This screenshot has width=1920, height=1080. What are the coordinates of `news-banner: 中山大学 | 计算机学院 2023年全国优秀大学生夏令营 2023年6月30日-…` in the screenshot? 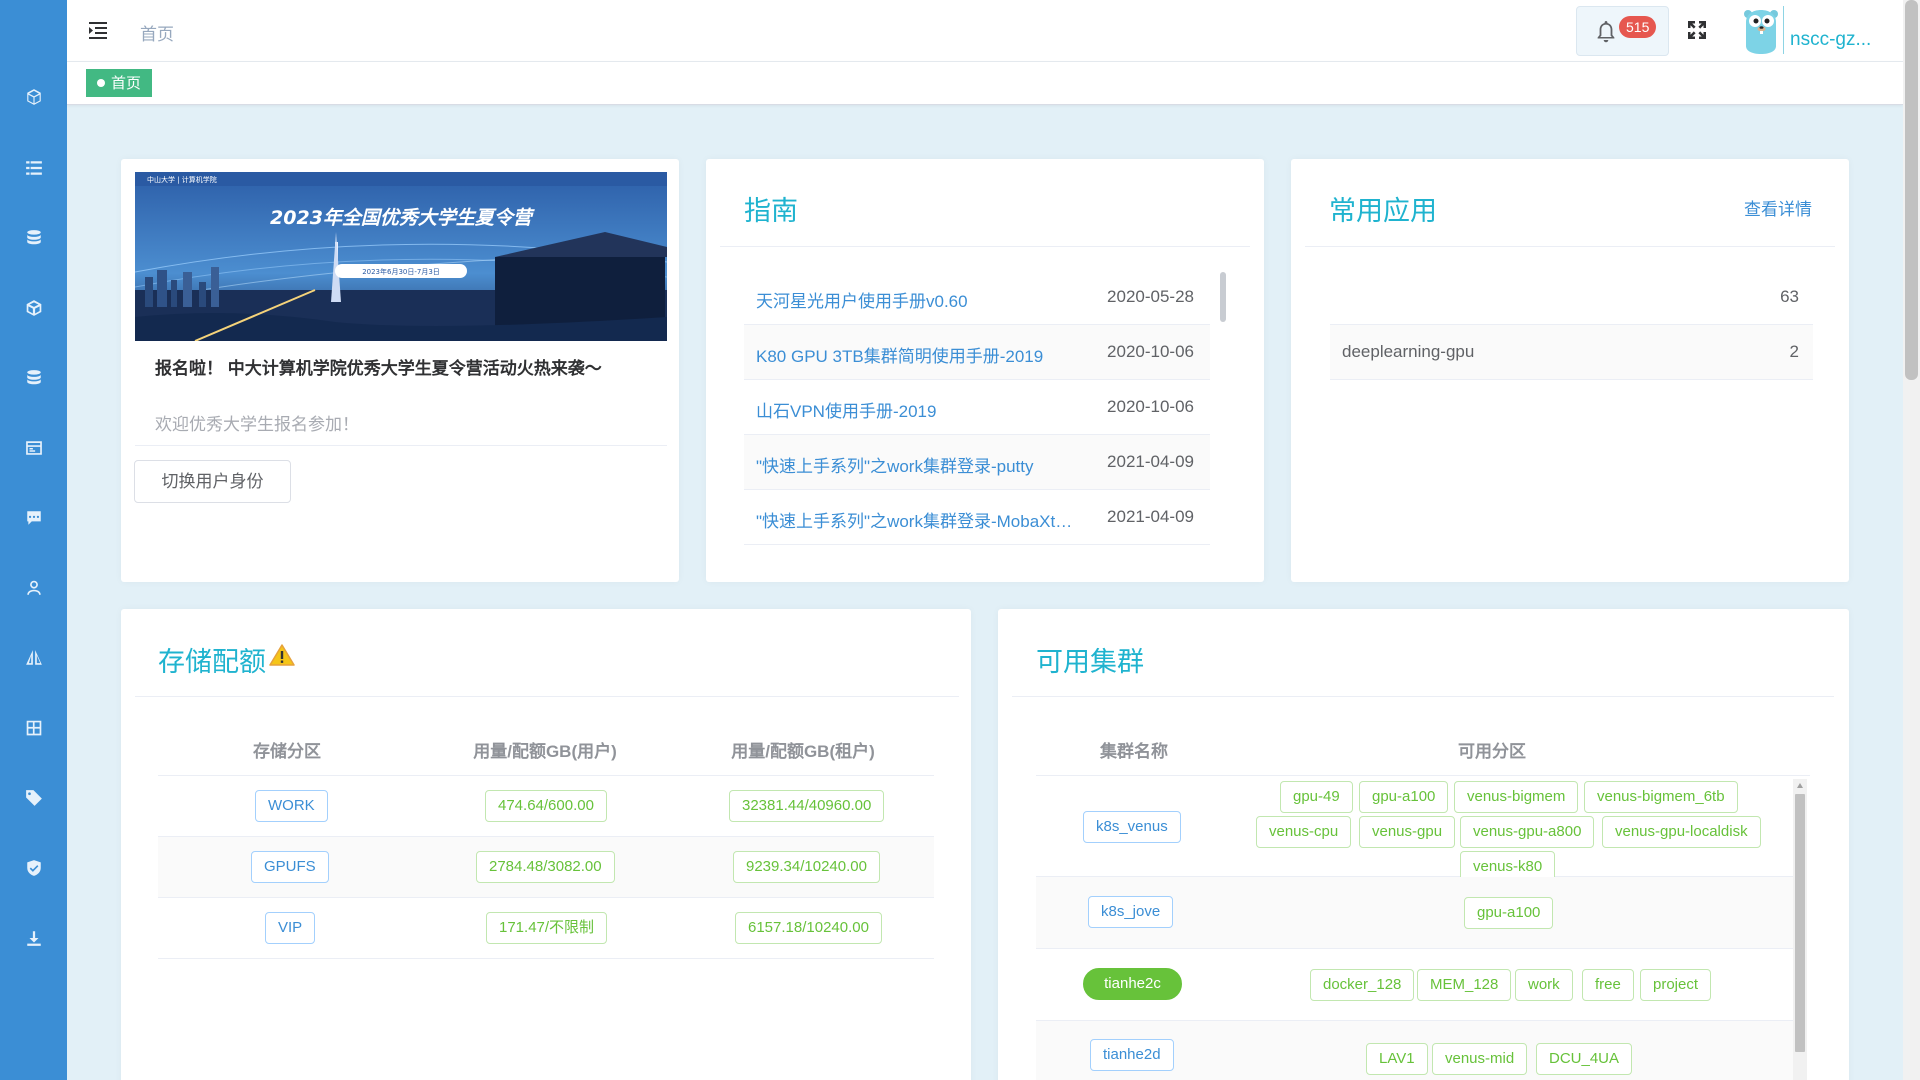 It's located at (401, 256).